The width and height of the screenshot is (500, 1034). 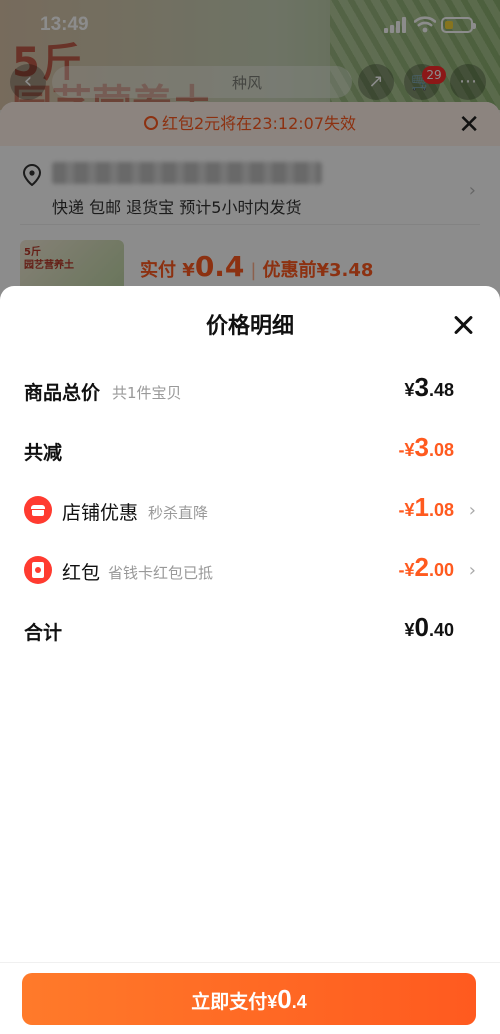 I want to click on total-amount: ¥0.40, so click(x=429, y=627).